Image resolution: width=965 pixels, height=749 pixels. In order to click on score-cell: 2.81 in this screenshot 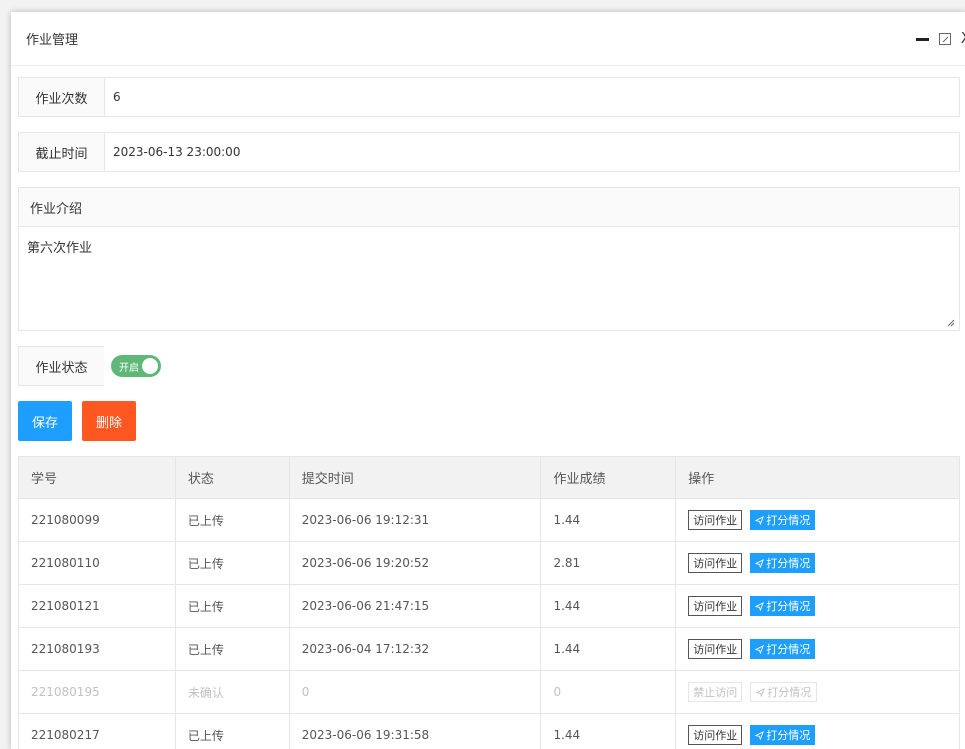, I will do `click(608, 563)`.